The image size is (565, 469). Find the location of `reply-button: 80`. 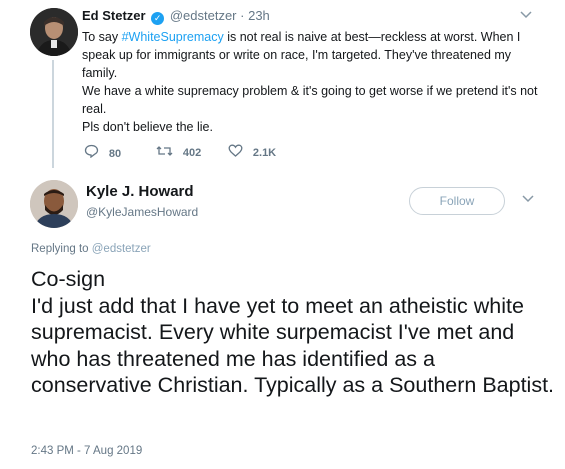

reply-button: 80 is located at coordinates (102, 152).